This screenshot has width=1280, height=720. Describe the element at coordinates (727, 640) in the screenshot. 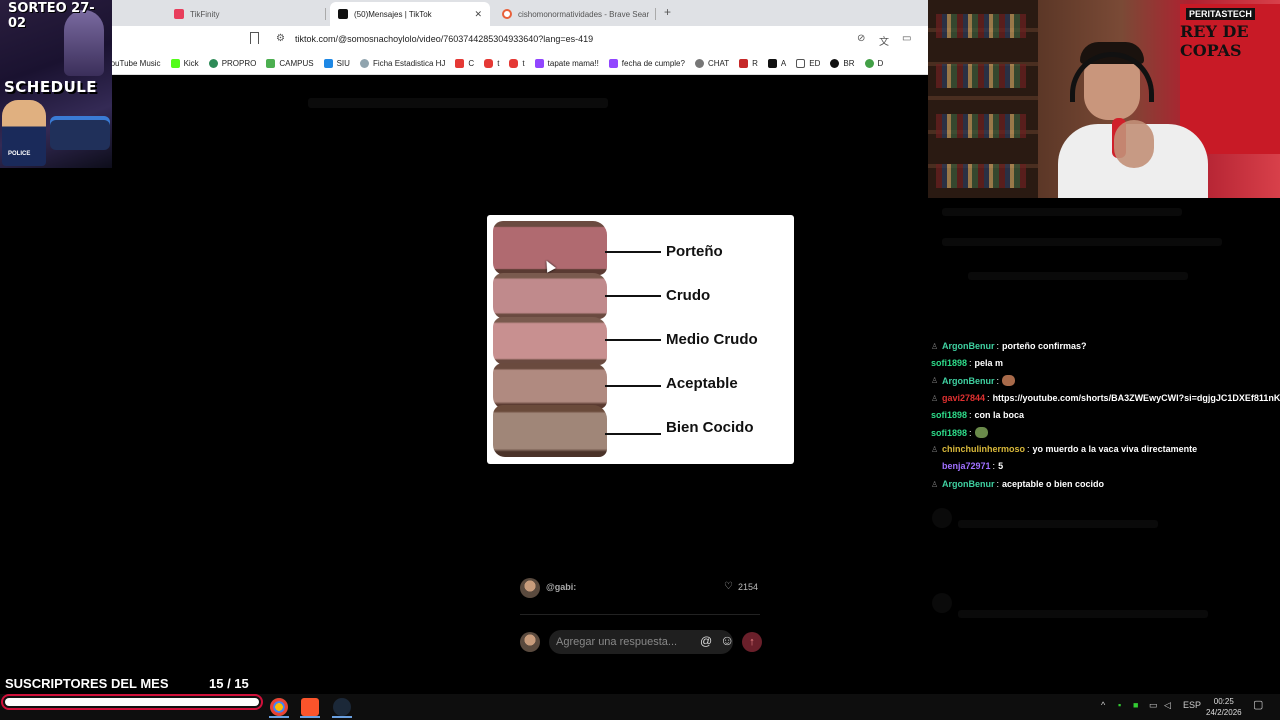

I see `emoji-icon: ☺` at that location.